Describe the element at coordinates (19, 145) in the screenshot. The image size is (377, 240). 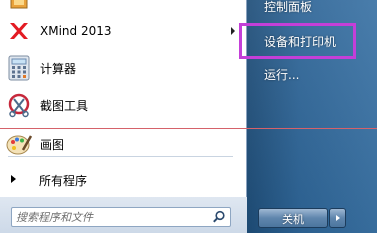
I see `paint-icon` at that location.